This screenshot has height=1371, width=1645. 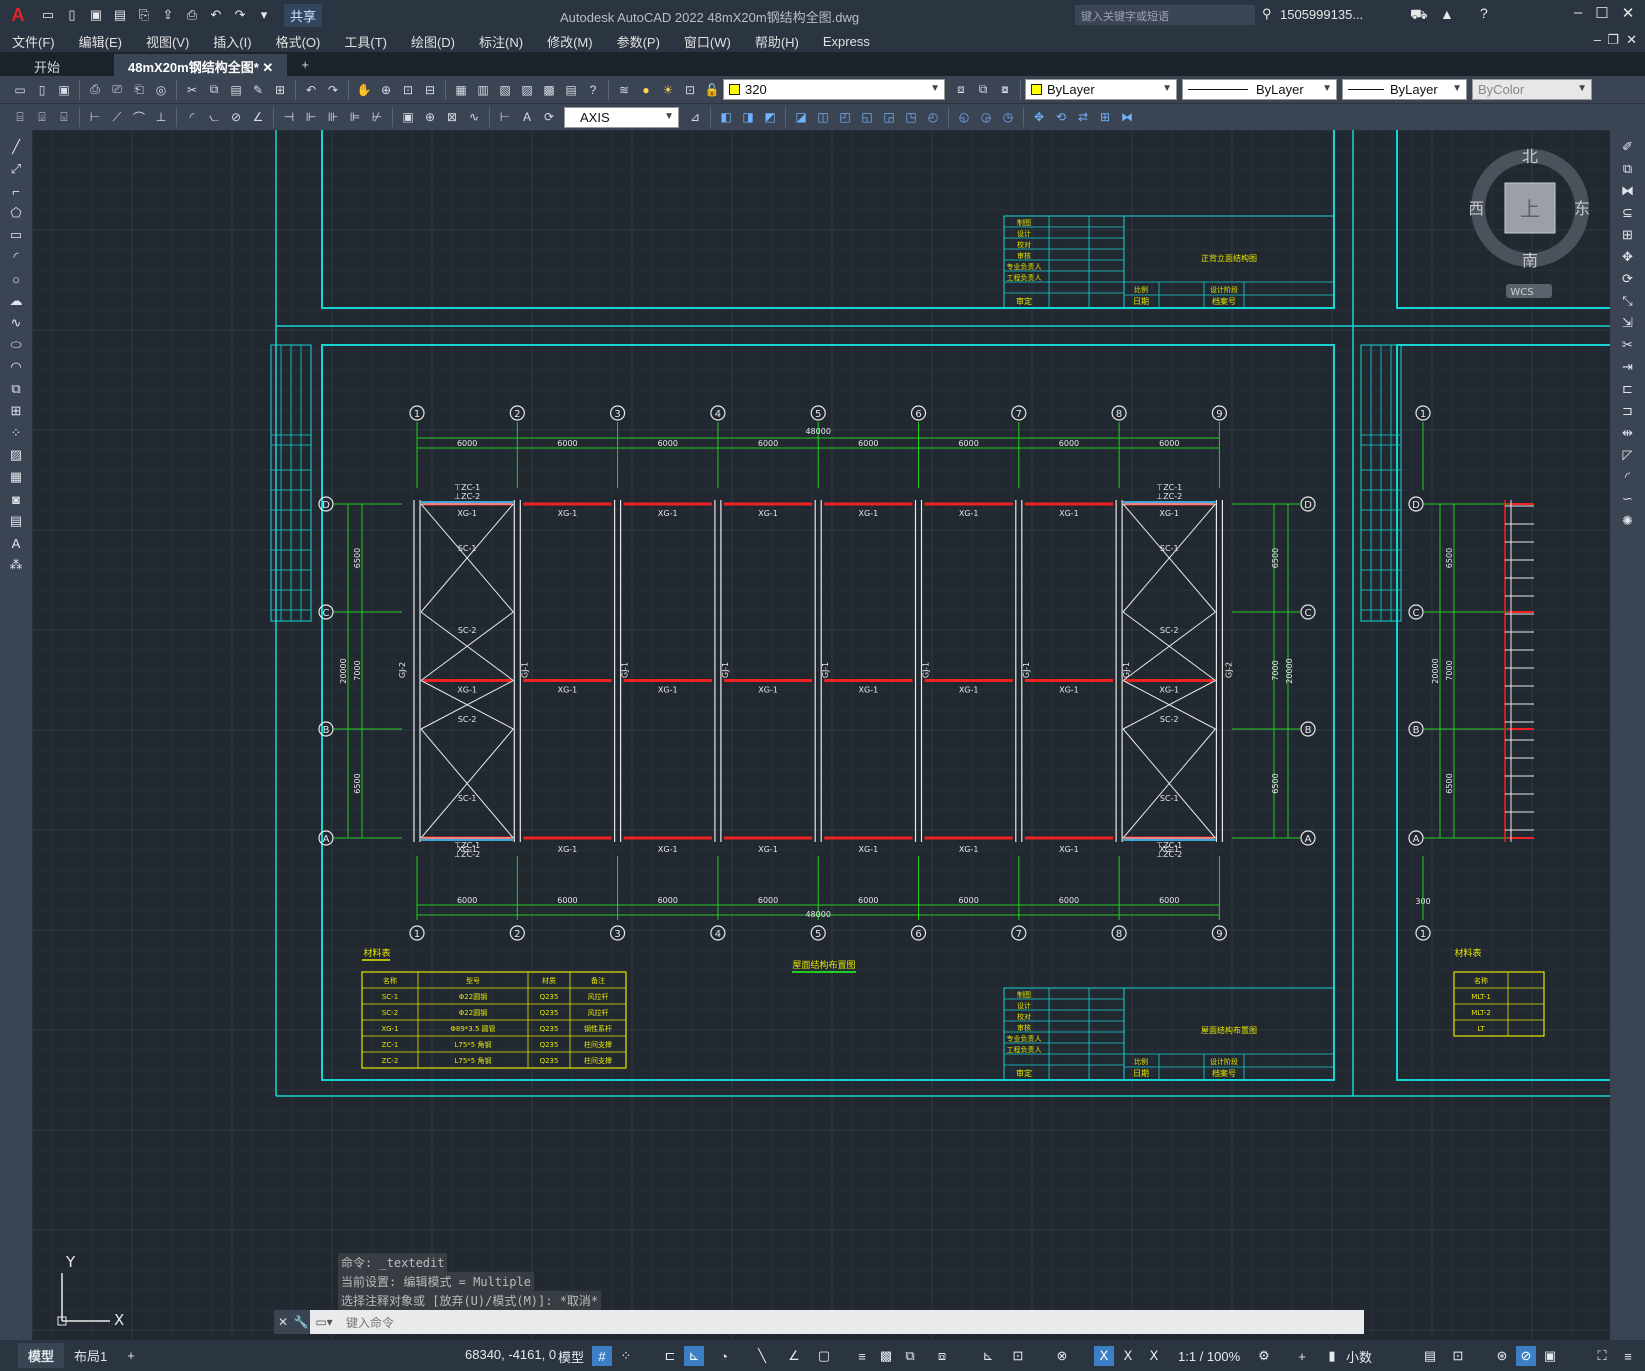 I want to click on command-input: 键入命令, so click(x=370, y=1322).